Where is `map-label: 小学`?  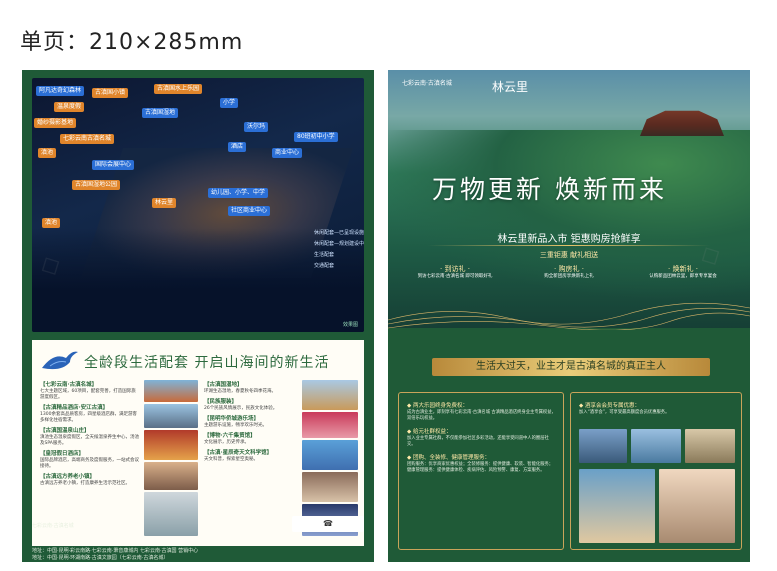
map-label: 小学 is located at coordinates (229, 103).